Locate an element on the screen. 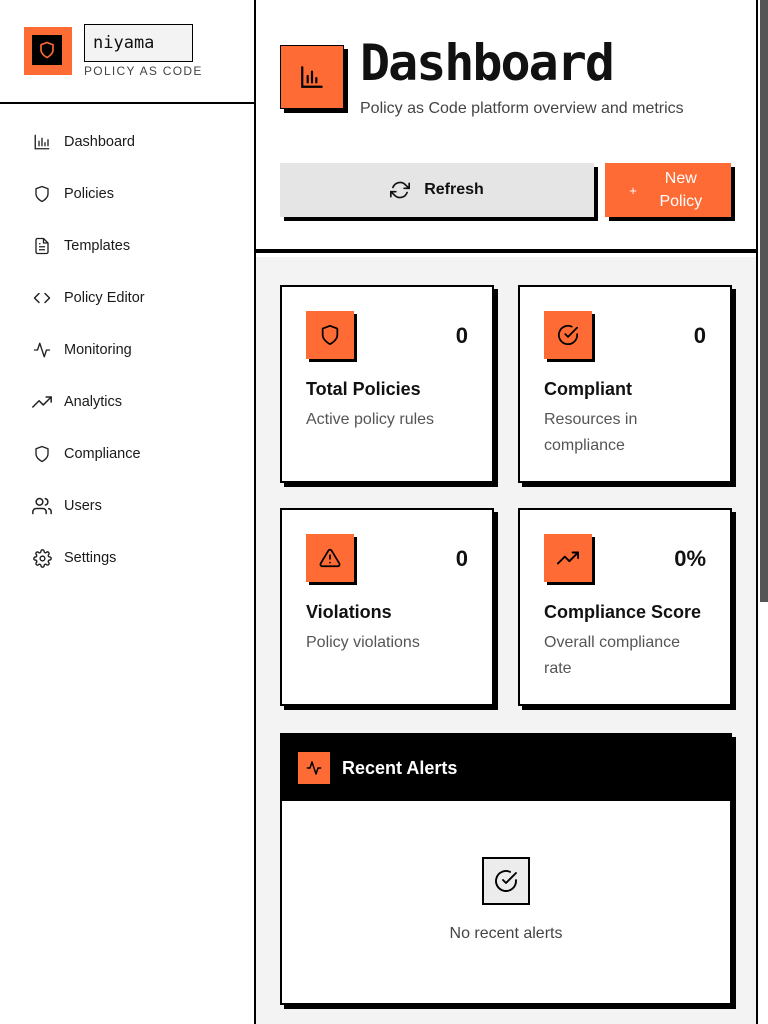 This screenshot has height=1024, width=768. page-header-icon is located at coordinates (312, 77).